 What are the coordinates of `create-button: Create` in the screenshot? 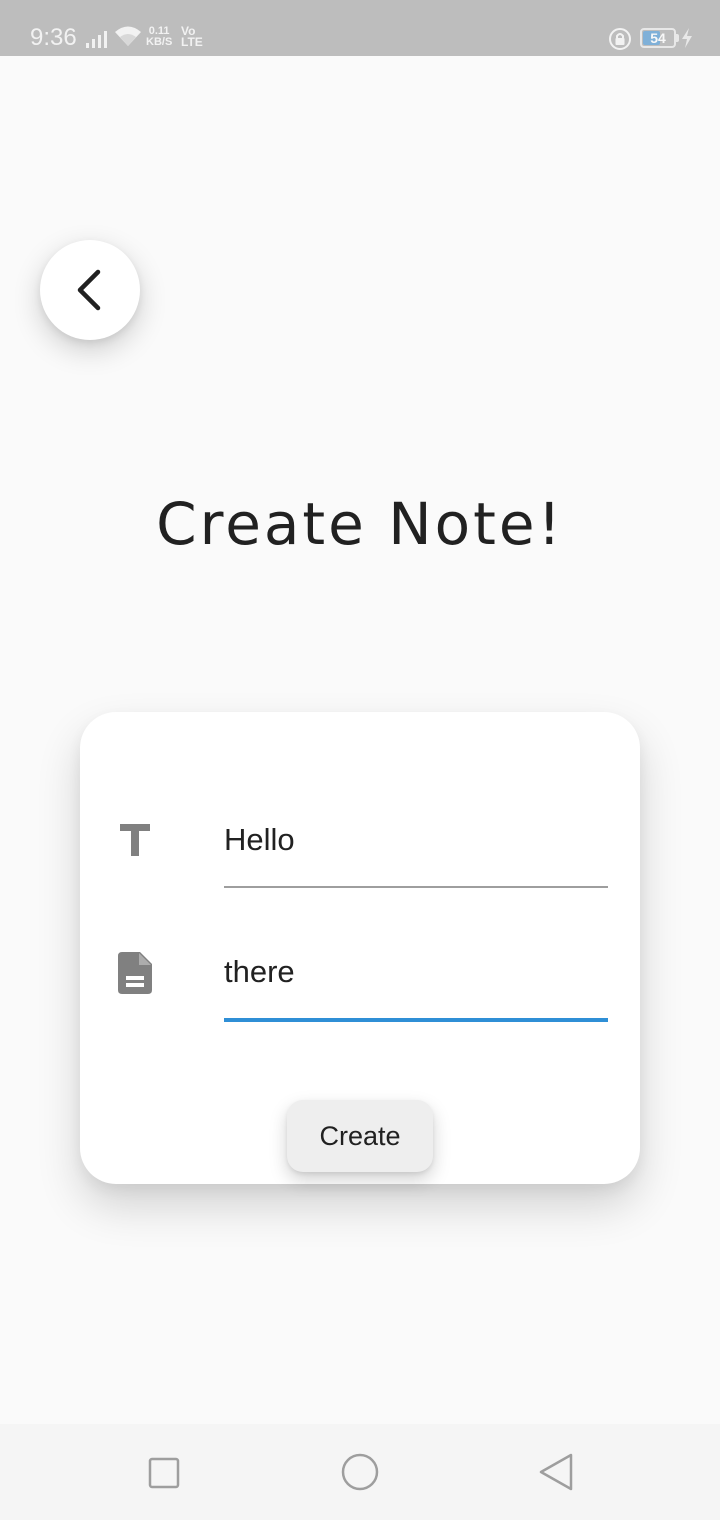 It's located at (360, 1136).